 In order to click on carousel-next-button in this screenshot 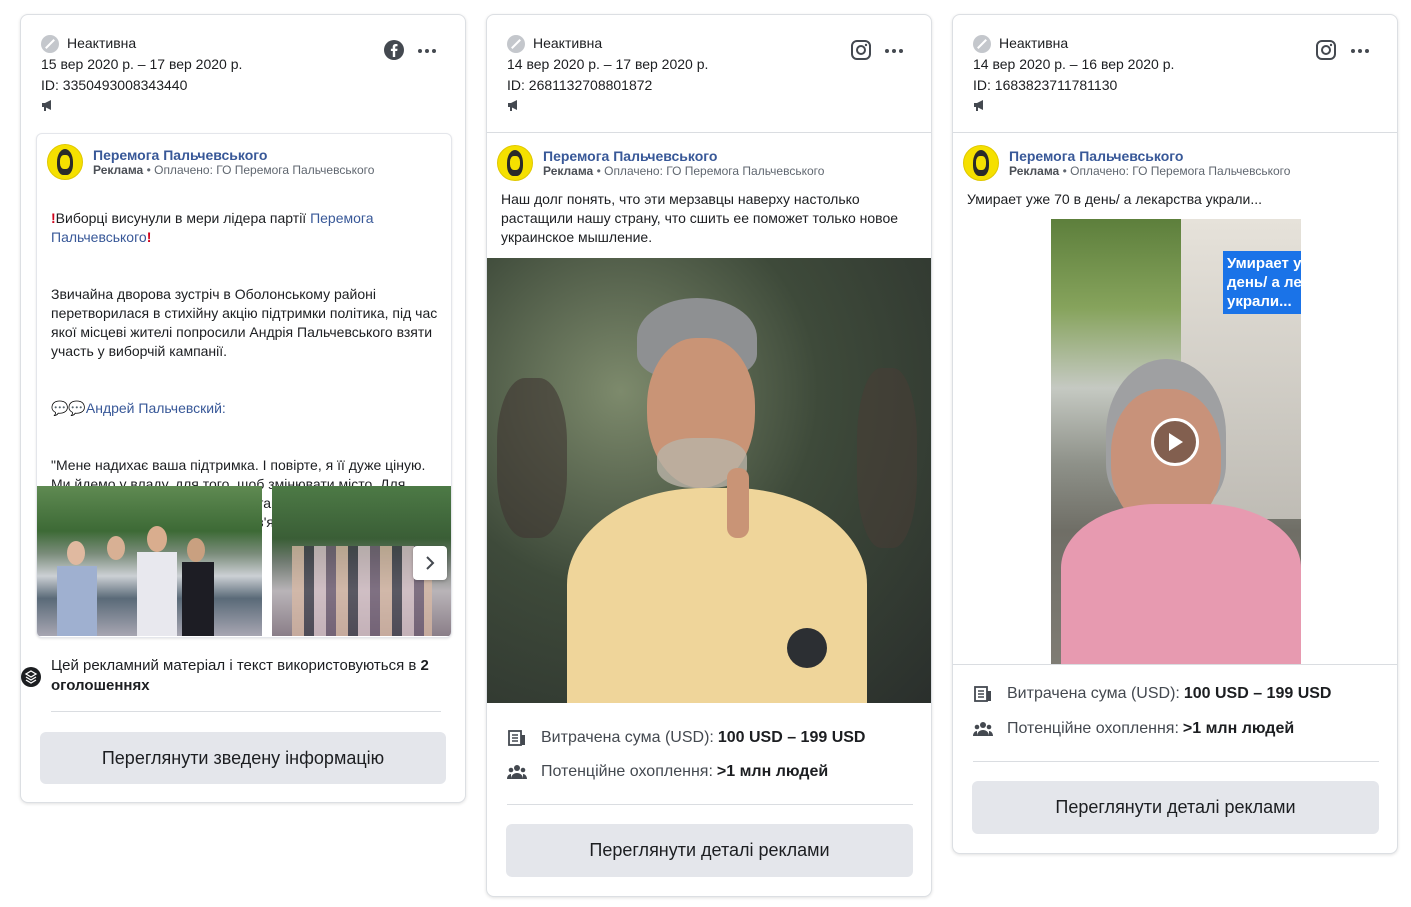, I will do `click(430, 563)`.